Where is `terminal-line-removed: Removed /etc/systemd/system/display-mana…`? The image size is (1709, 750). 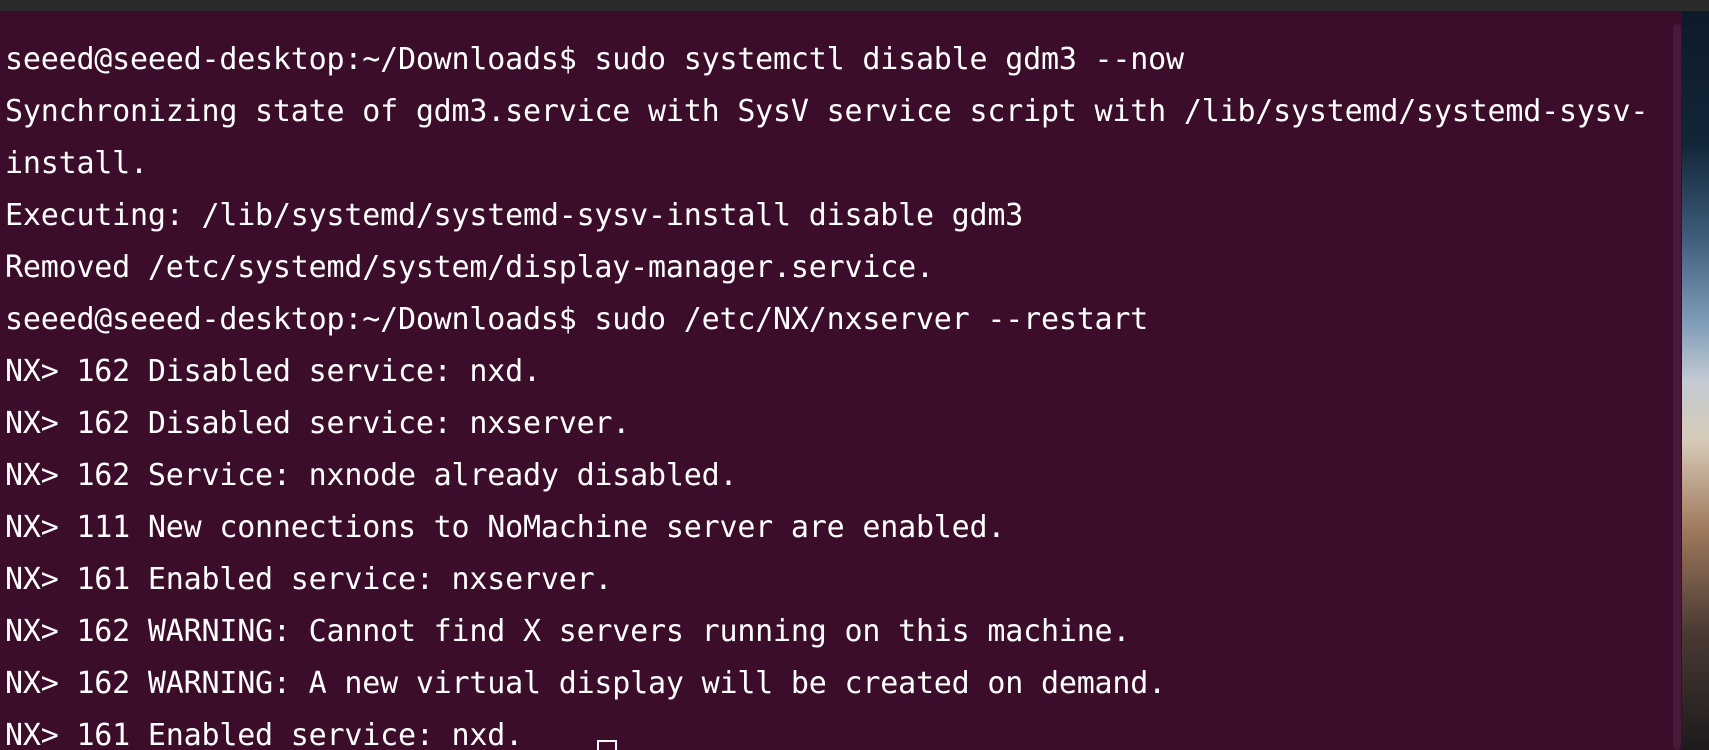
terminal-line-removed: Removed /etc/systemd/system/display-mana… is located at coordinates (469, 267).